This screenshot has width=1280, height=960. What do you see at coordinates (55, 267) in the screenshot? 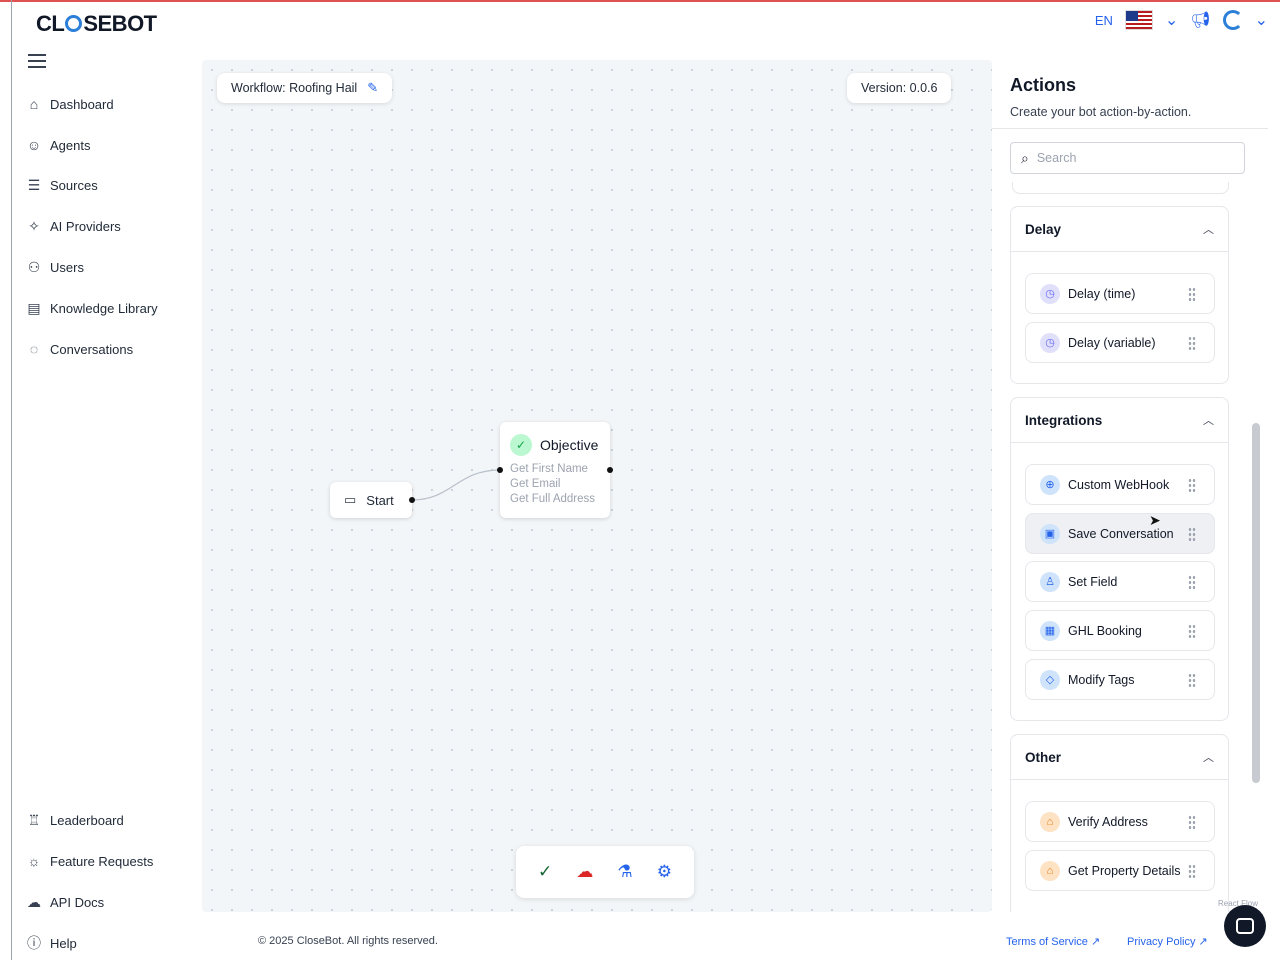
I see `sidebar-item-users: ⚇ Users` at bounding box center [55, 267].